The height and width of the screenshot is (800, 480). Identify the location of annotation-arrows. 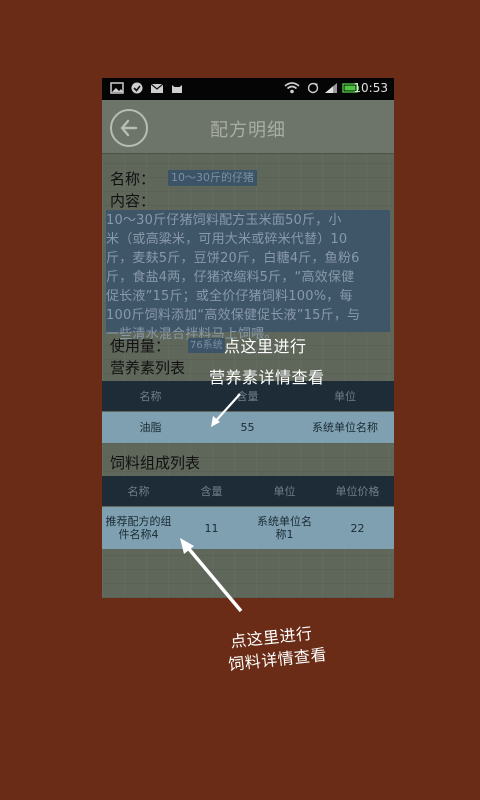
(211, 503).